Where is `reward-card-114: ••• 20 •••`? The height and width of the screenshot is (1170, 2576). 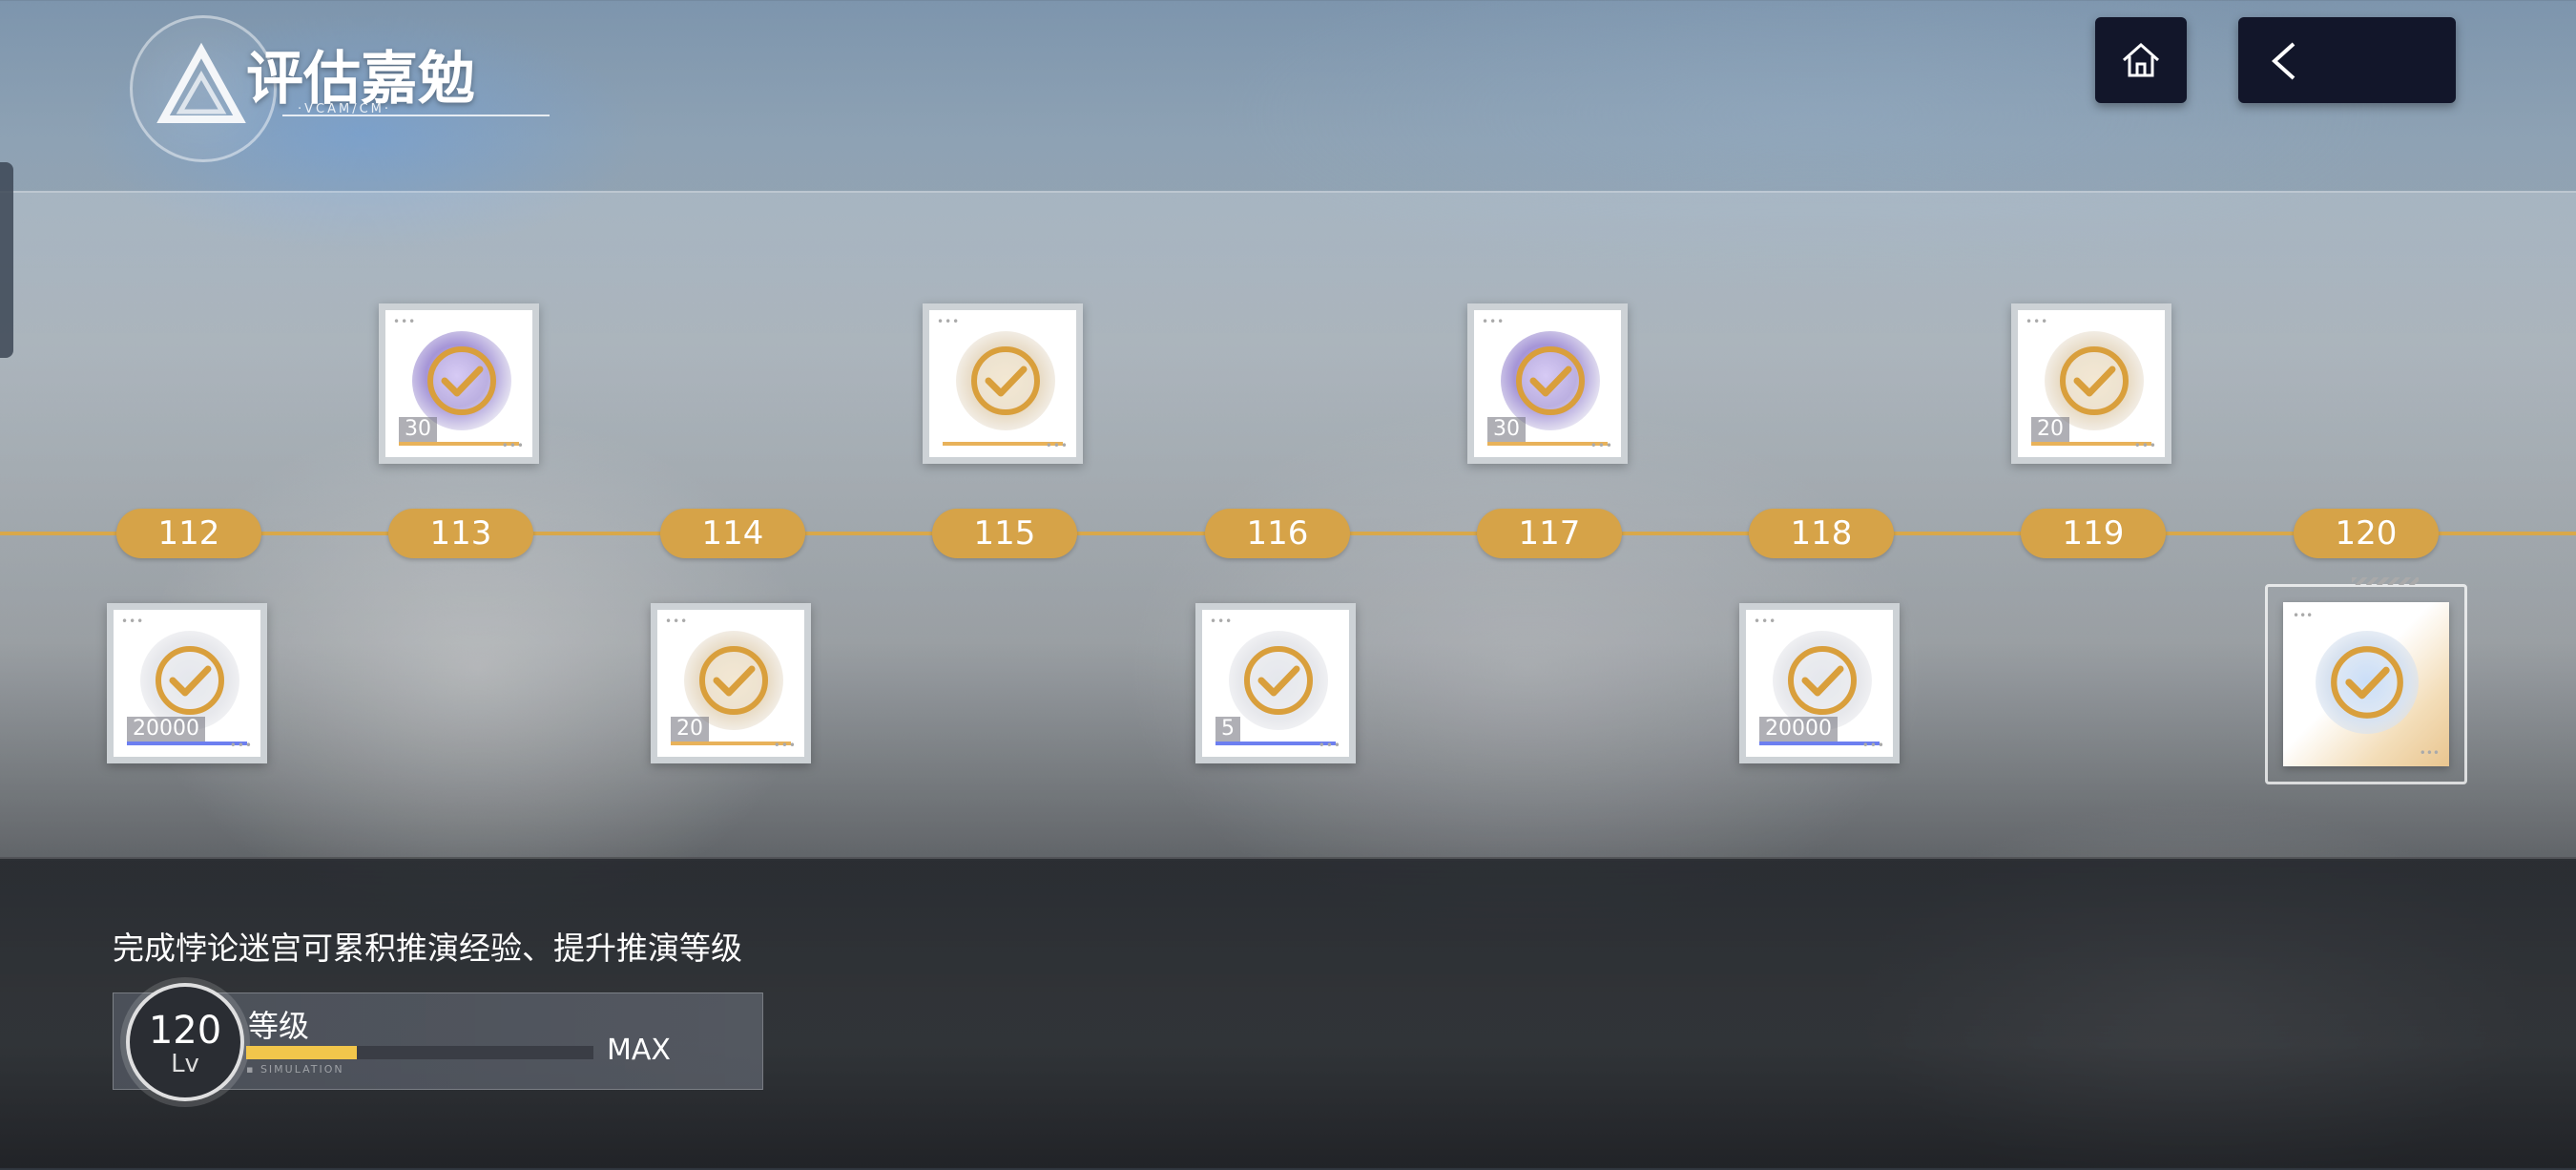 reward-card-114: ••• 20 ••• is located at coordinates (731, 683).